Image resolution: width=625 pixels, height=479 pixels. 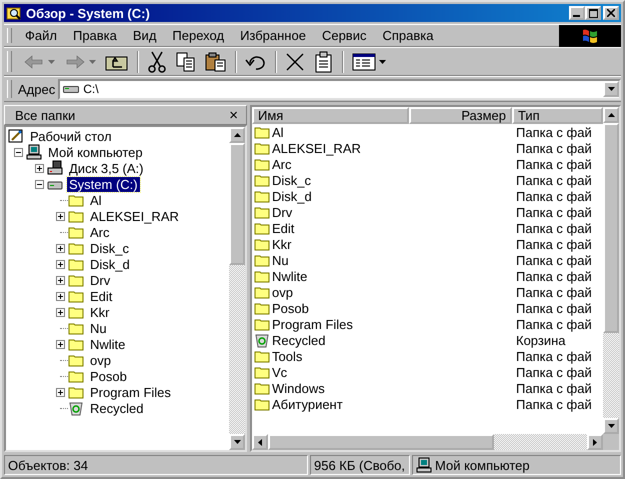 What do you see at coordinates (307, 404) in the screenshot?
I see `file-name: Абитуриент` at bounding box center [307, 404].